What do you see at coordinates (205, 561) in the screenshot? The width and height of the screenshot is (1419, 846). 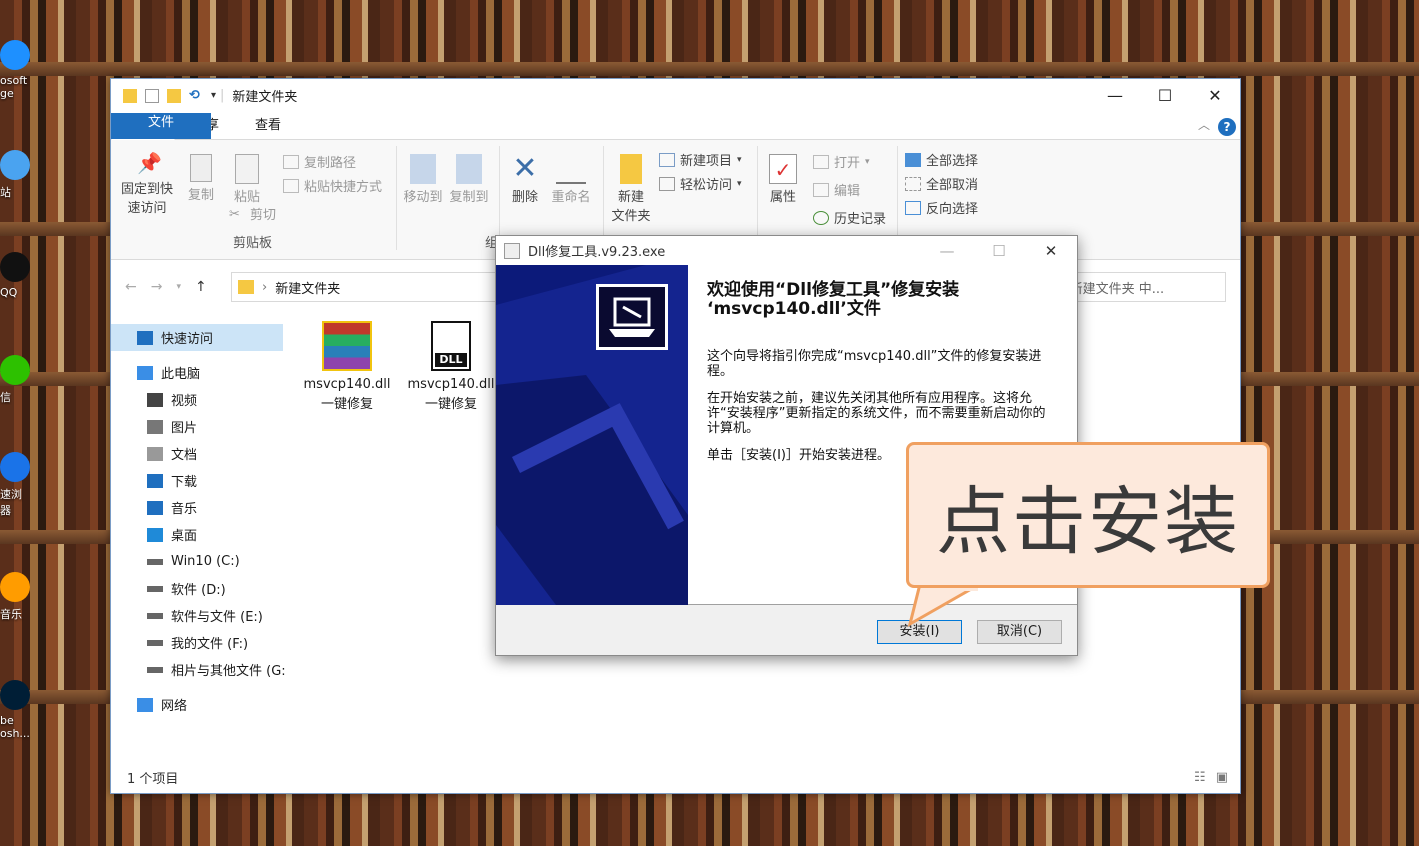 I see `nav-item-label: Win10 (C:)` at bounding box center [205, 561].